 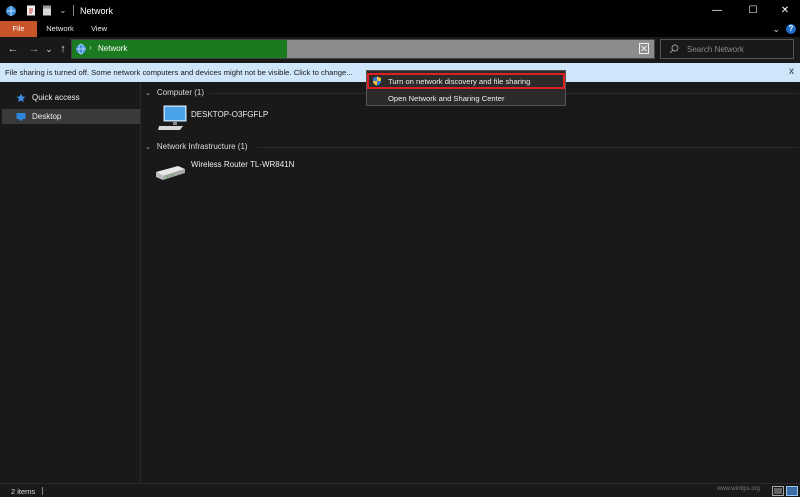 I want to click on ribbon-right-controls: ⌄ ?, so click(x=786, y=29).